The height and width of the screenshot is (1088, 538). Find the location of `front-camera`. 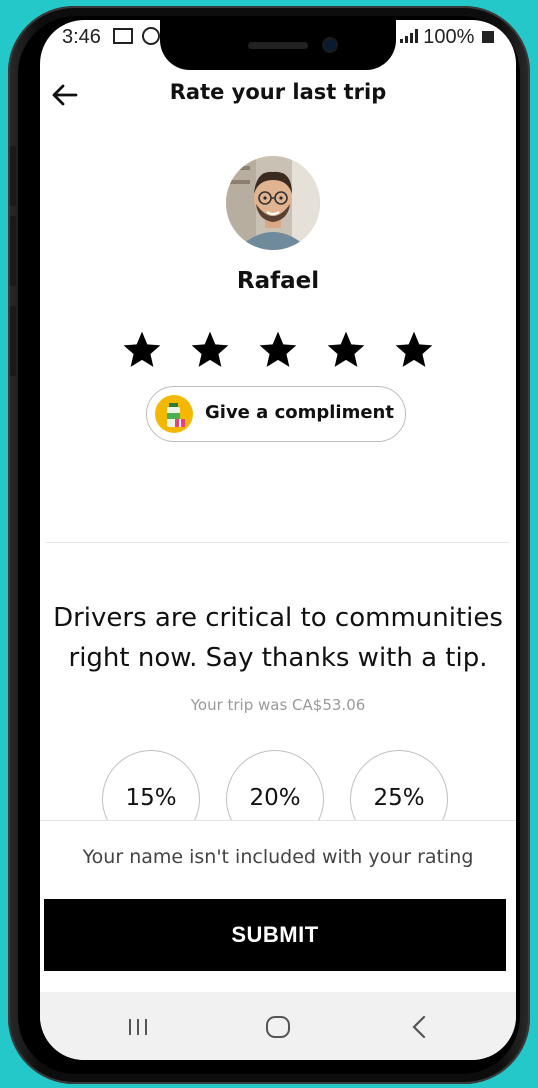

front-camera is located at coordinates (330, 45).